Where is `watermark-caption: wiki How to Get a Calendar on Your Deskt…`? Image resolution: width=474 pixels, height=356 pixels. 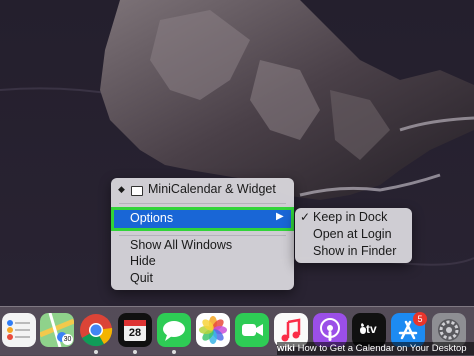 watermark-caption: wiki How to Get a Calendar on Your Deskt… is located at coordinates (375, 348).